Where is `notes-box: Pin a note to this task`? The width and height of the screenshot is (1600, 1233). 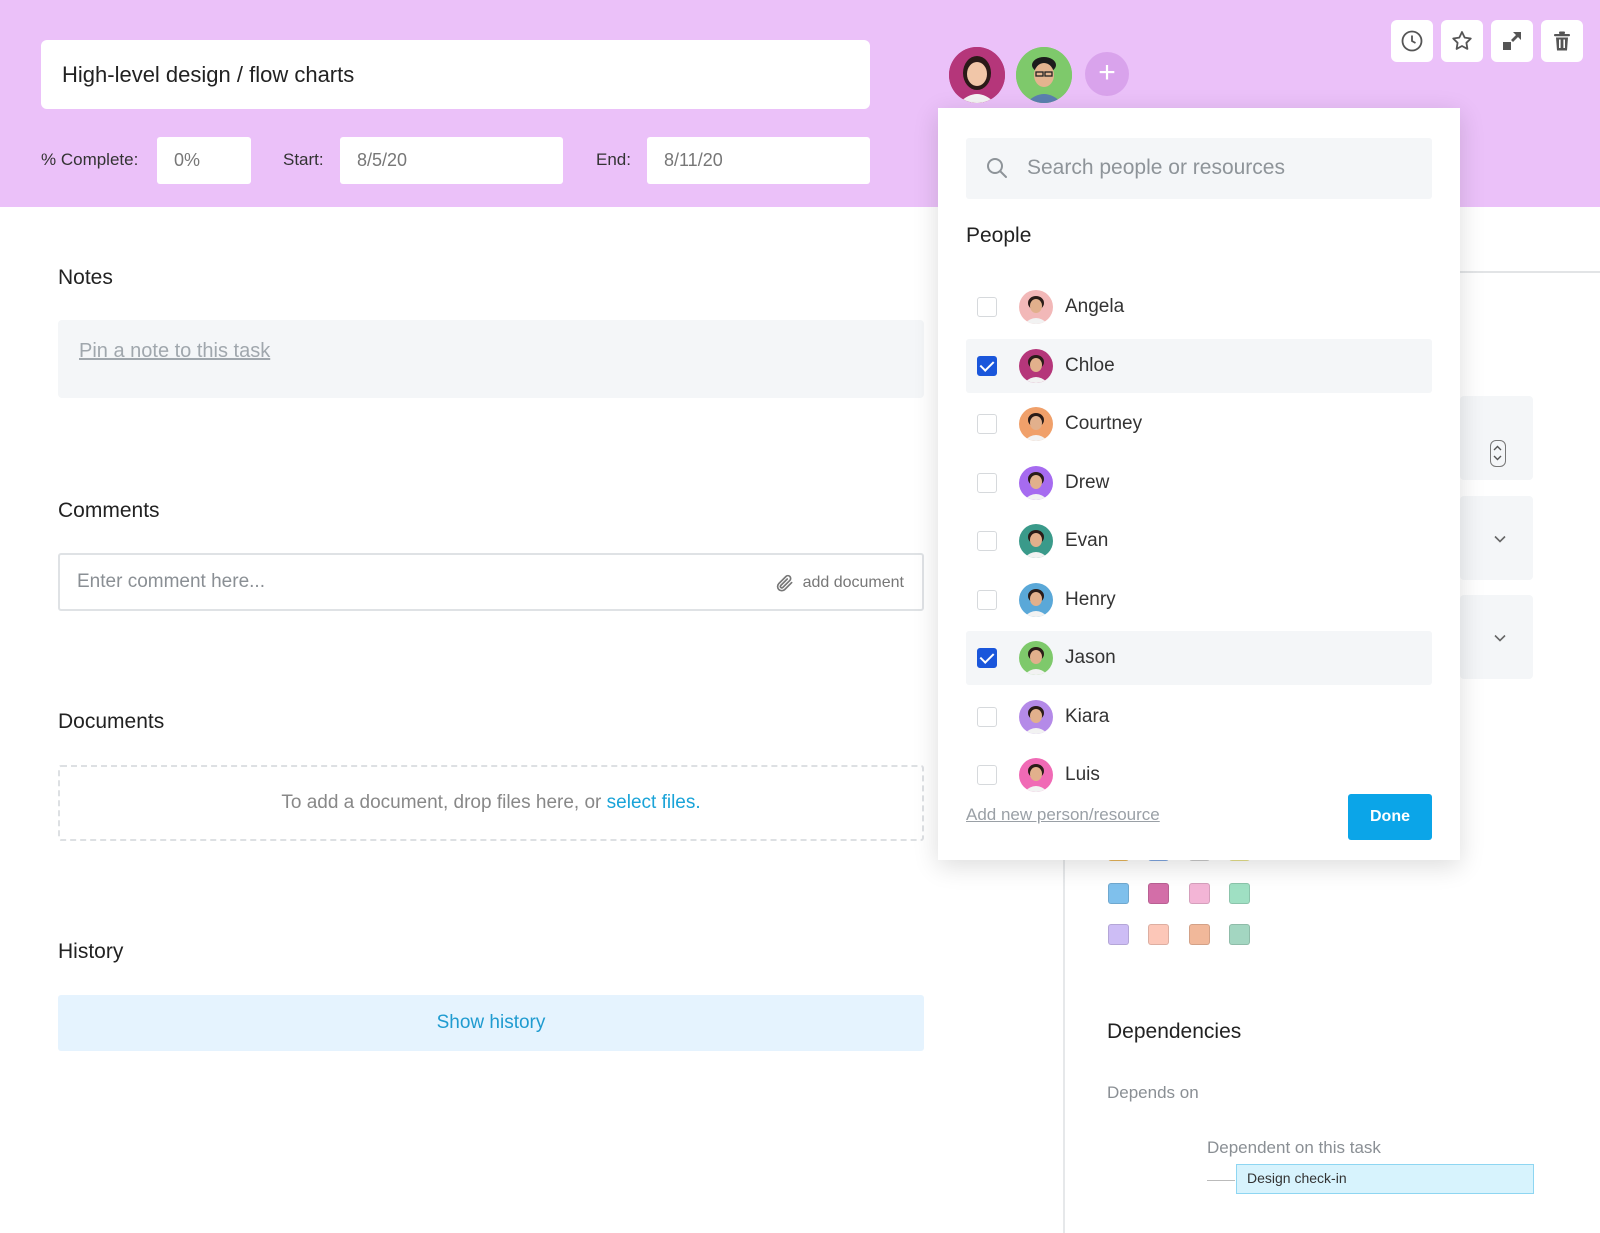
notes-box: Pin a note to this task is located at coordinates (491, 359).